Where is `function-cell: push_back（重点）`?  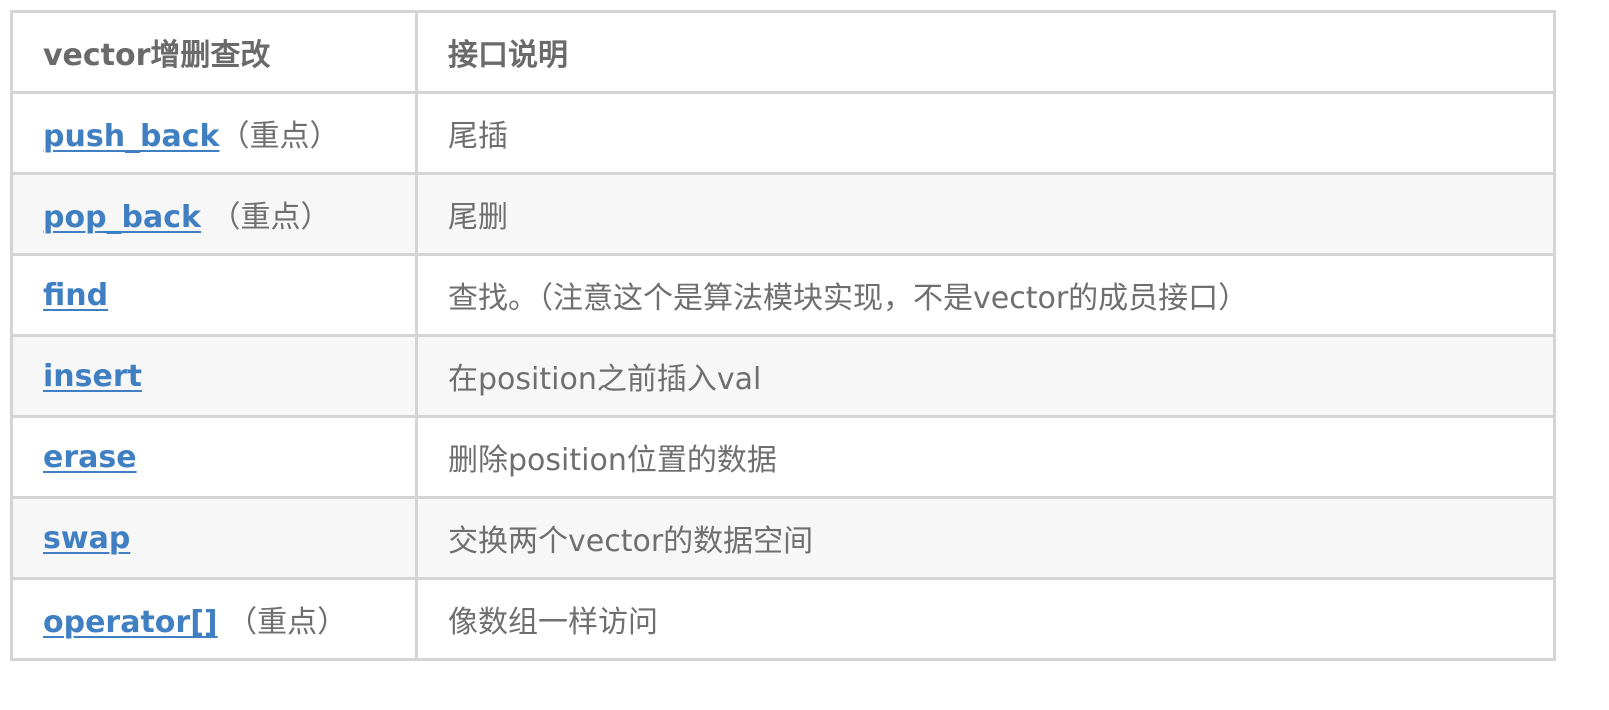
function-cell: push_back（重点） is located at coordinates (214, 133).